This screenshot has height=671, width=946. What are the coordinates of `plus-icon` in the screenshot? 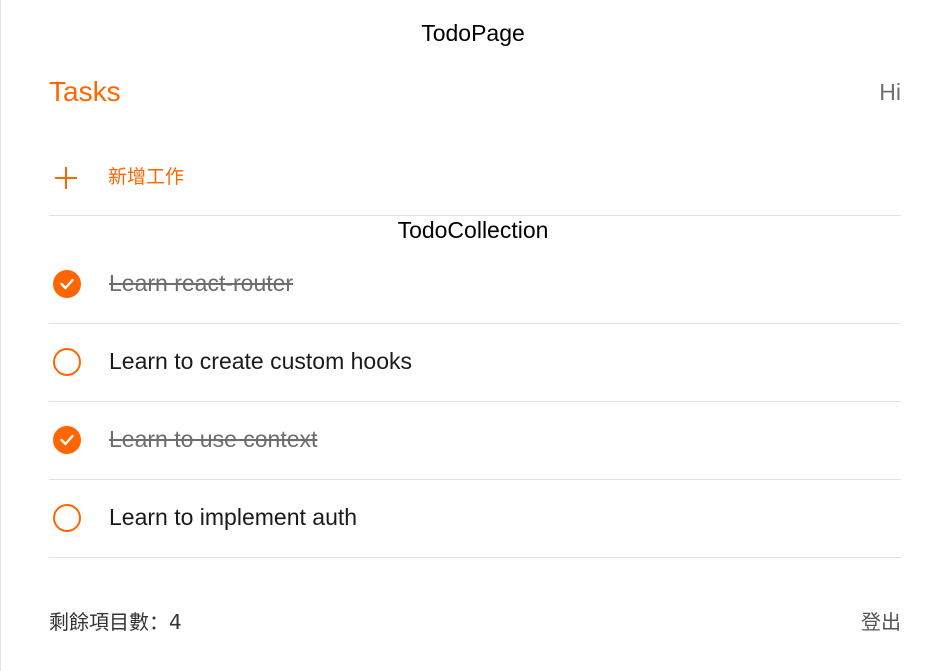 It's located at (66, 178).